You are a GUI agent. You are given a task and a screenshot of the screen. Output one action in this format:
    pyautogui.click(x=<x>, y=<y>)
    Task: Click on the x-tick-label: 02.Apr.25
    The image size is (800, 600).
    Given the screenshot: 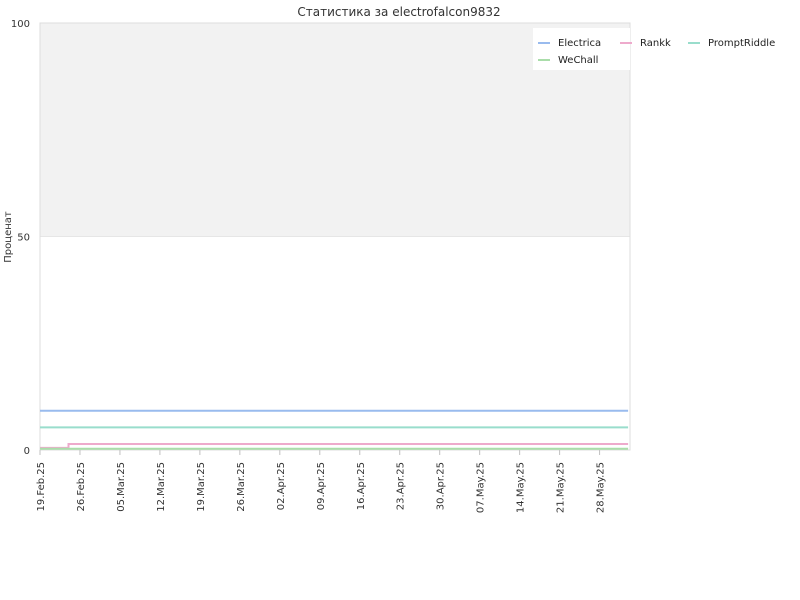 What is the action you would take?
    pyautogui.click(x=281, y=486)
    